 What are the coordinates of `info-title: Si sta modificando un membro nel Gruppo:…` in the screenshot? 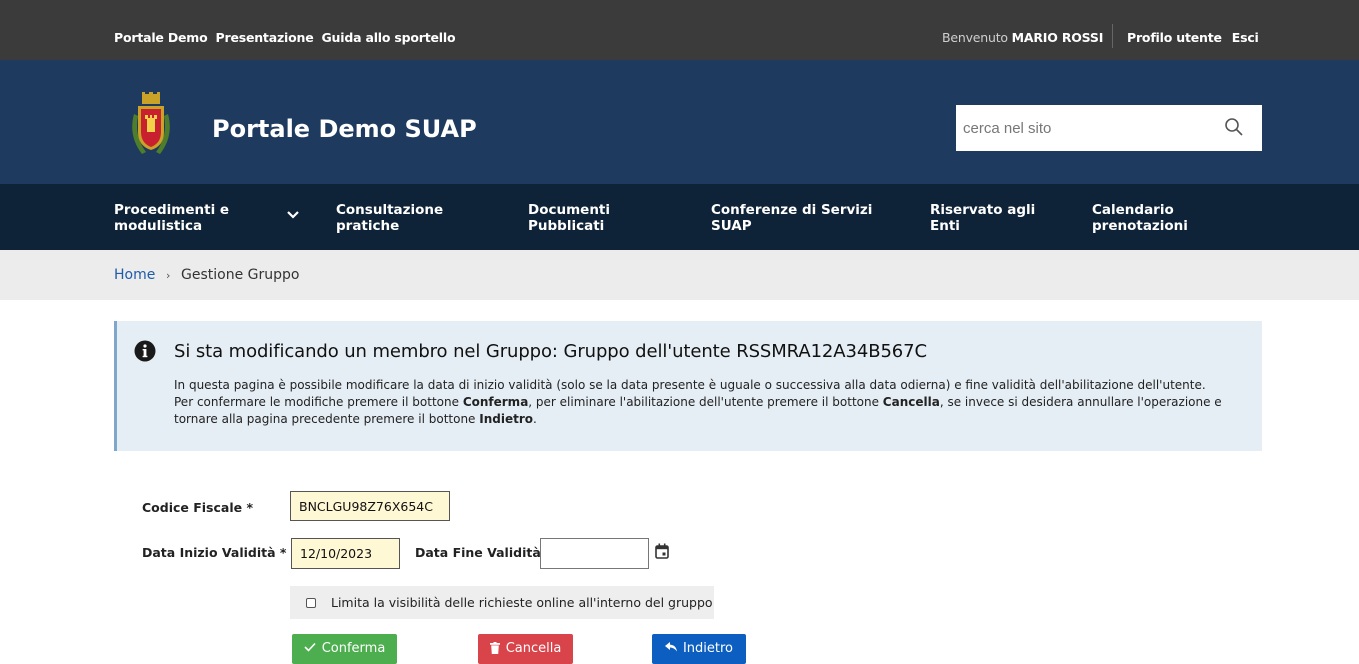 It's located at (550, 351).